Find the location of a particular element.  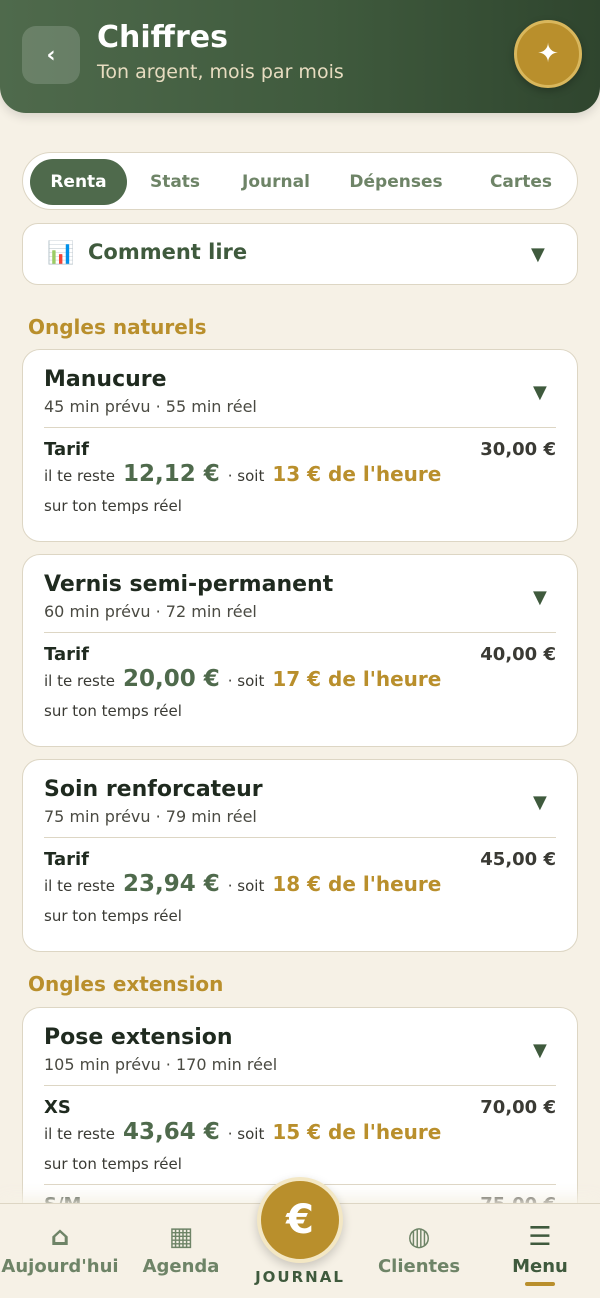

nav-item-clientes: ◍ Clientes is located at coordinates (419, 1248).